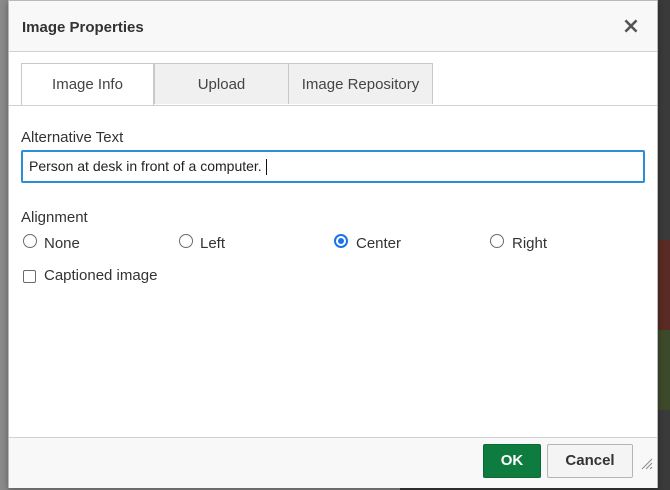 The height and width of the screenshot is (490, 670). I want to click on tab-upload: Upload, so click(221, 83).